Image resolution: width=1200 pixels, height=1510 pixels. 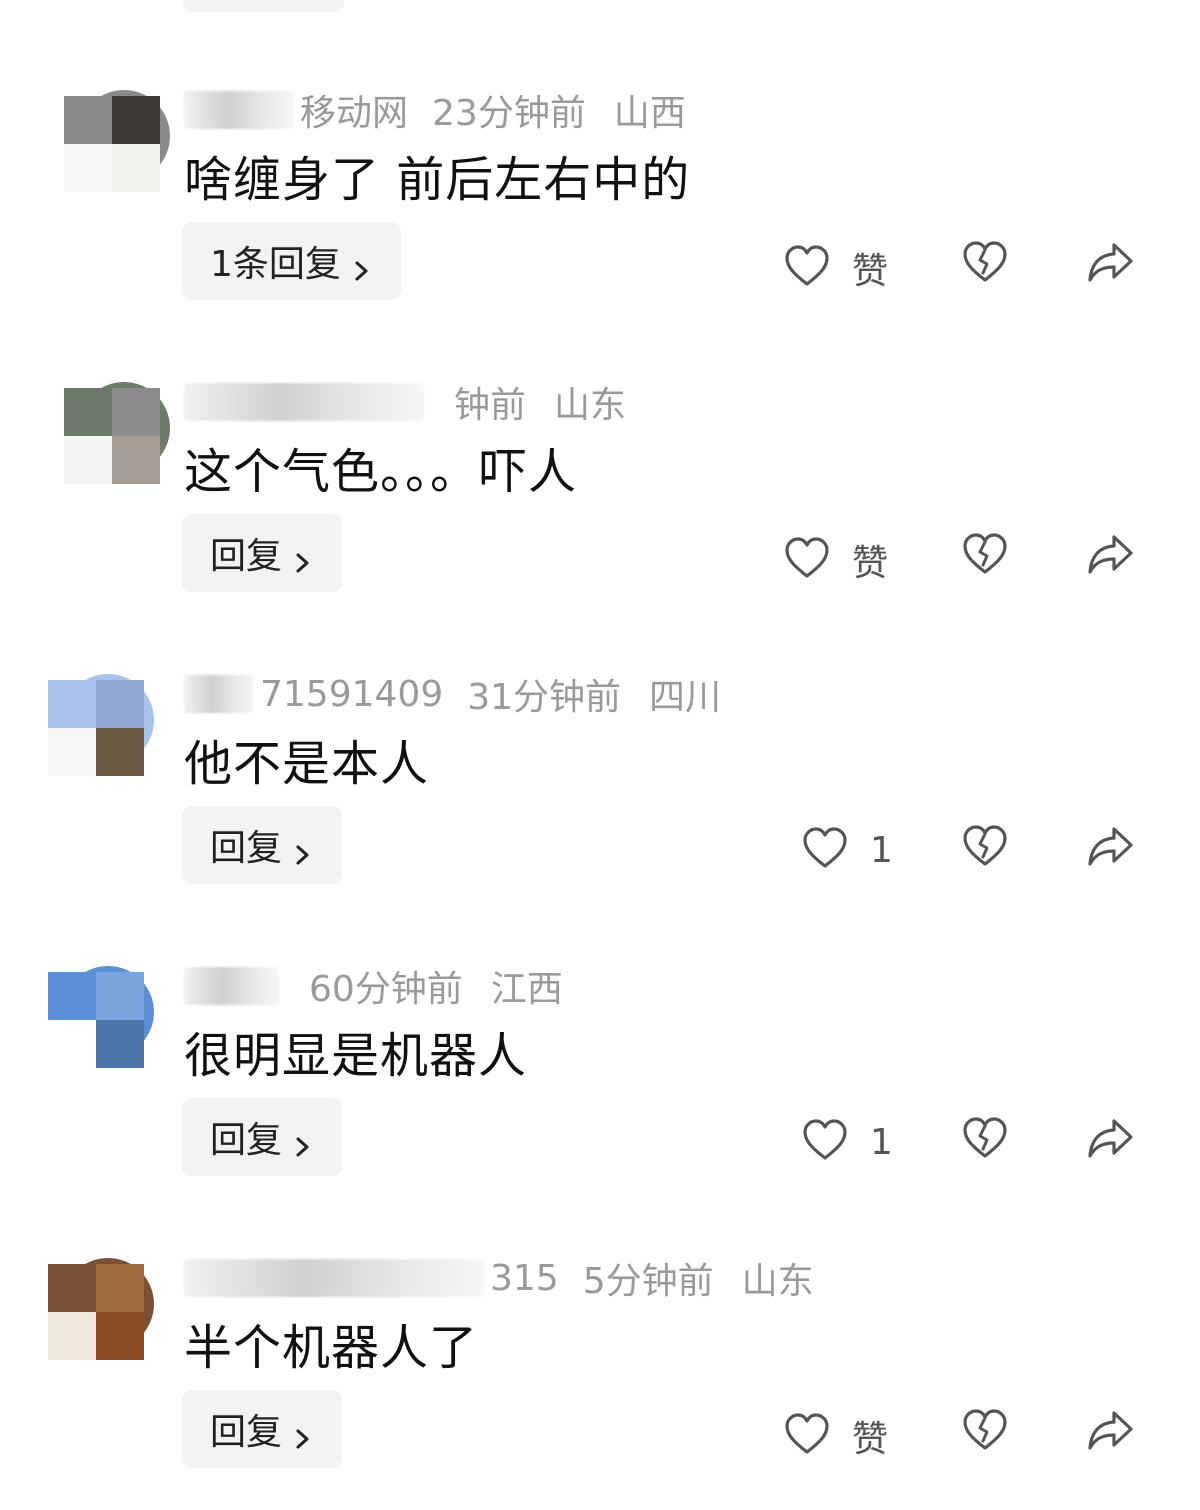 What do you see at coordinates (263, 6) in the screenshot?
I see `previous-reply-button` at bounding box center [263, 6].